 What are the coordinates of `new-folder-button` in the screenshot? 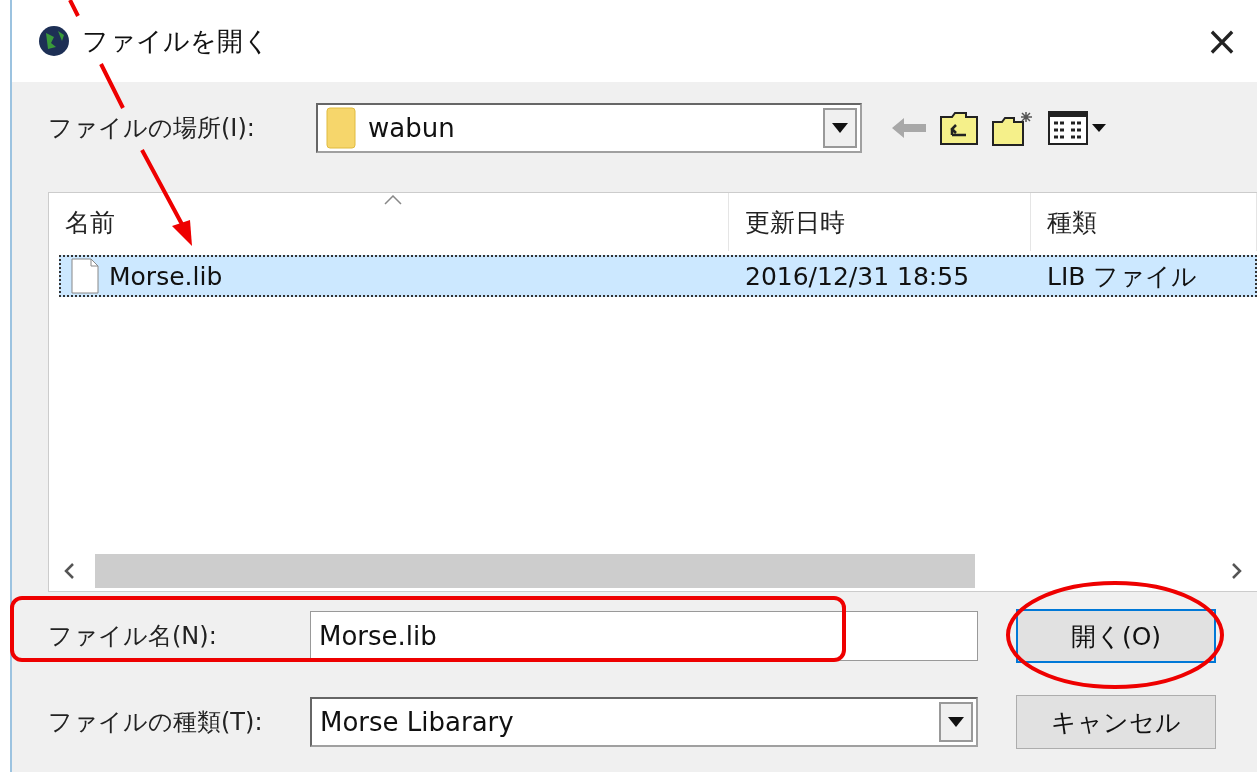 It's located at (1013, 128).